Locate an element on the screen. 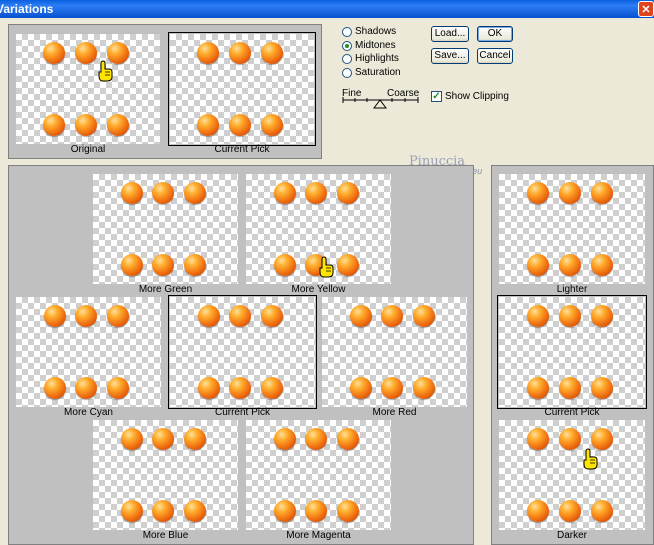 This screenshot has height=545, width=654. thumb-brightness-current: Current Pick is located at coordinates (572, 357).